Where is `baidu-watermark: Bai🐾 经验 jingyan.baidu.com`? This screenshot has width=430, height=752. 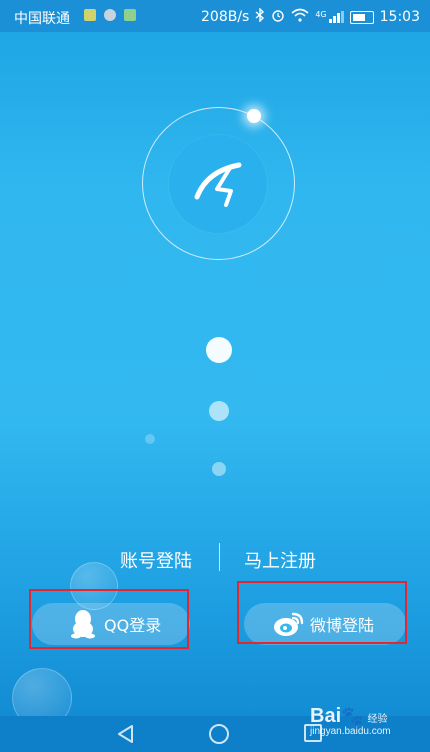 baidu-watermark: Bai🐾 经验 jingyan.baidu.com is located at coordinates (350, 721).